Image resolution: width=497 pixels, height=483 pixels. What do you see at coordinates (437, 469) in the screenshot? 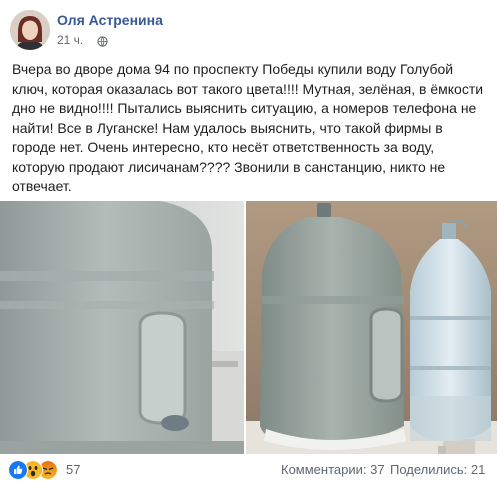
I see `shares-count: Поделились: 21` at bounding box center [437, 469].